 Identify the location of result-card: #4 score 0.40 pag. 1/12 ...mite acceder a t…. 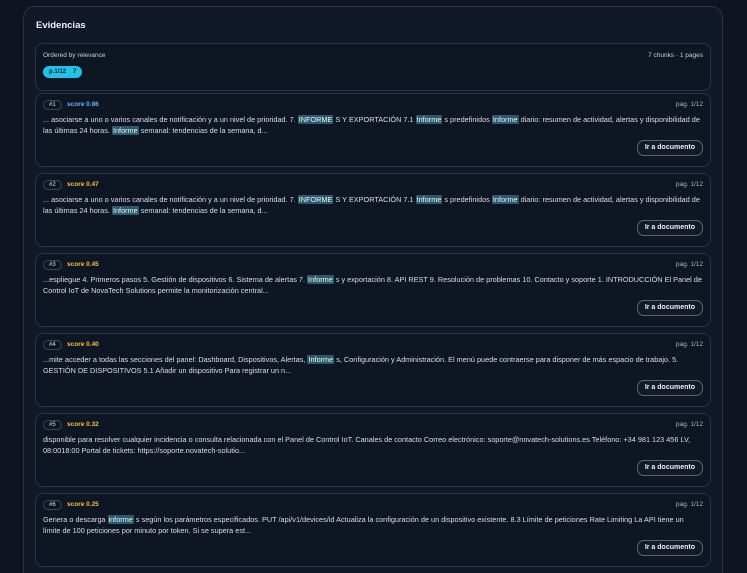
(373, 370).